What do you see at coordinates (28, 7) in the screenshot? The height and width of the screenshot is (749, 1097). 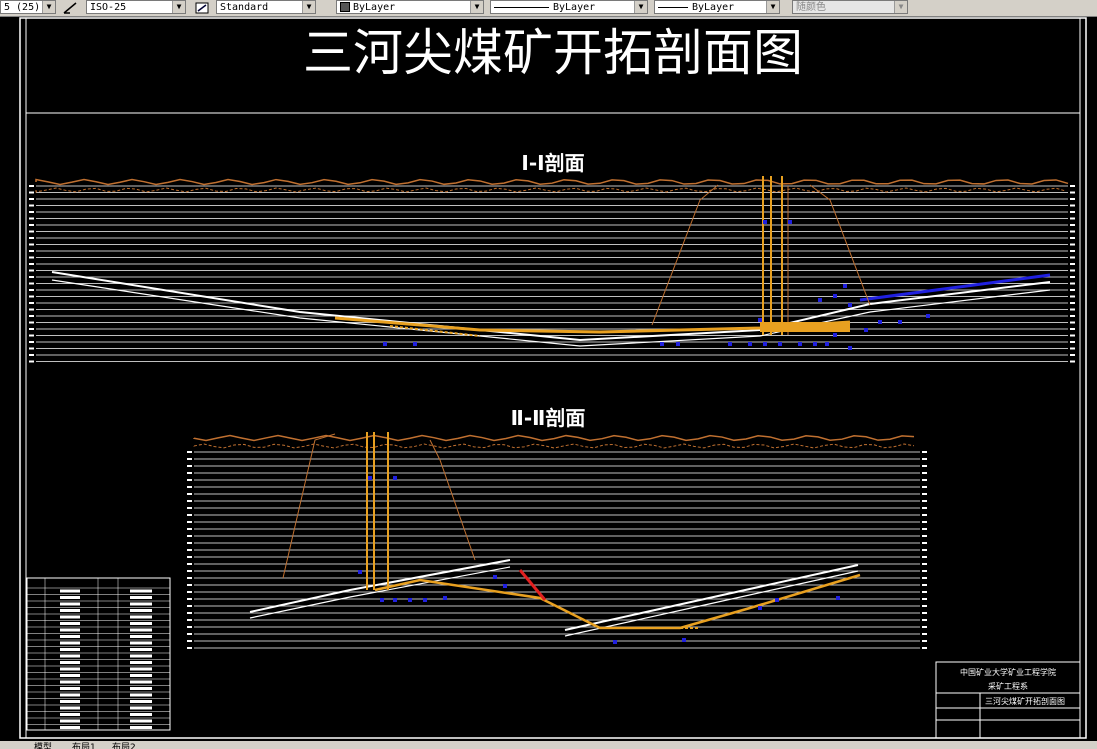 I see `scale-dropdown: 5 (25) ▼` at bounding box center [28, 7].